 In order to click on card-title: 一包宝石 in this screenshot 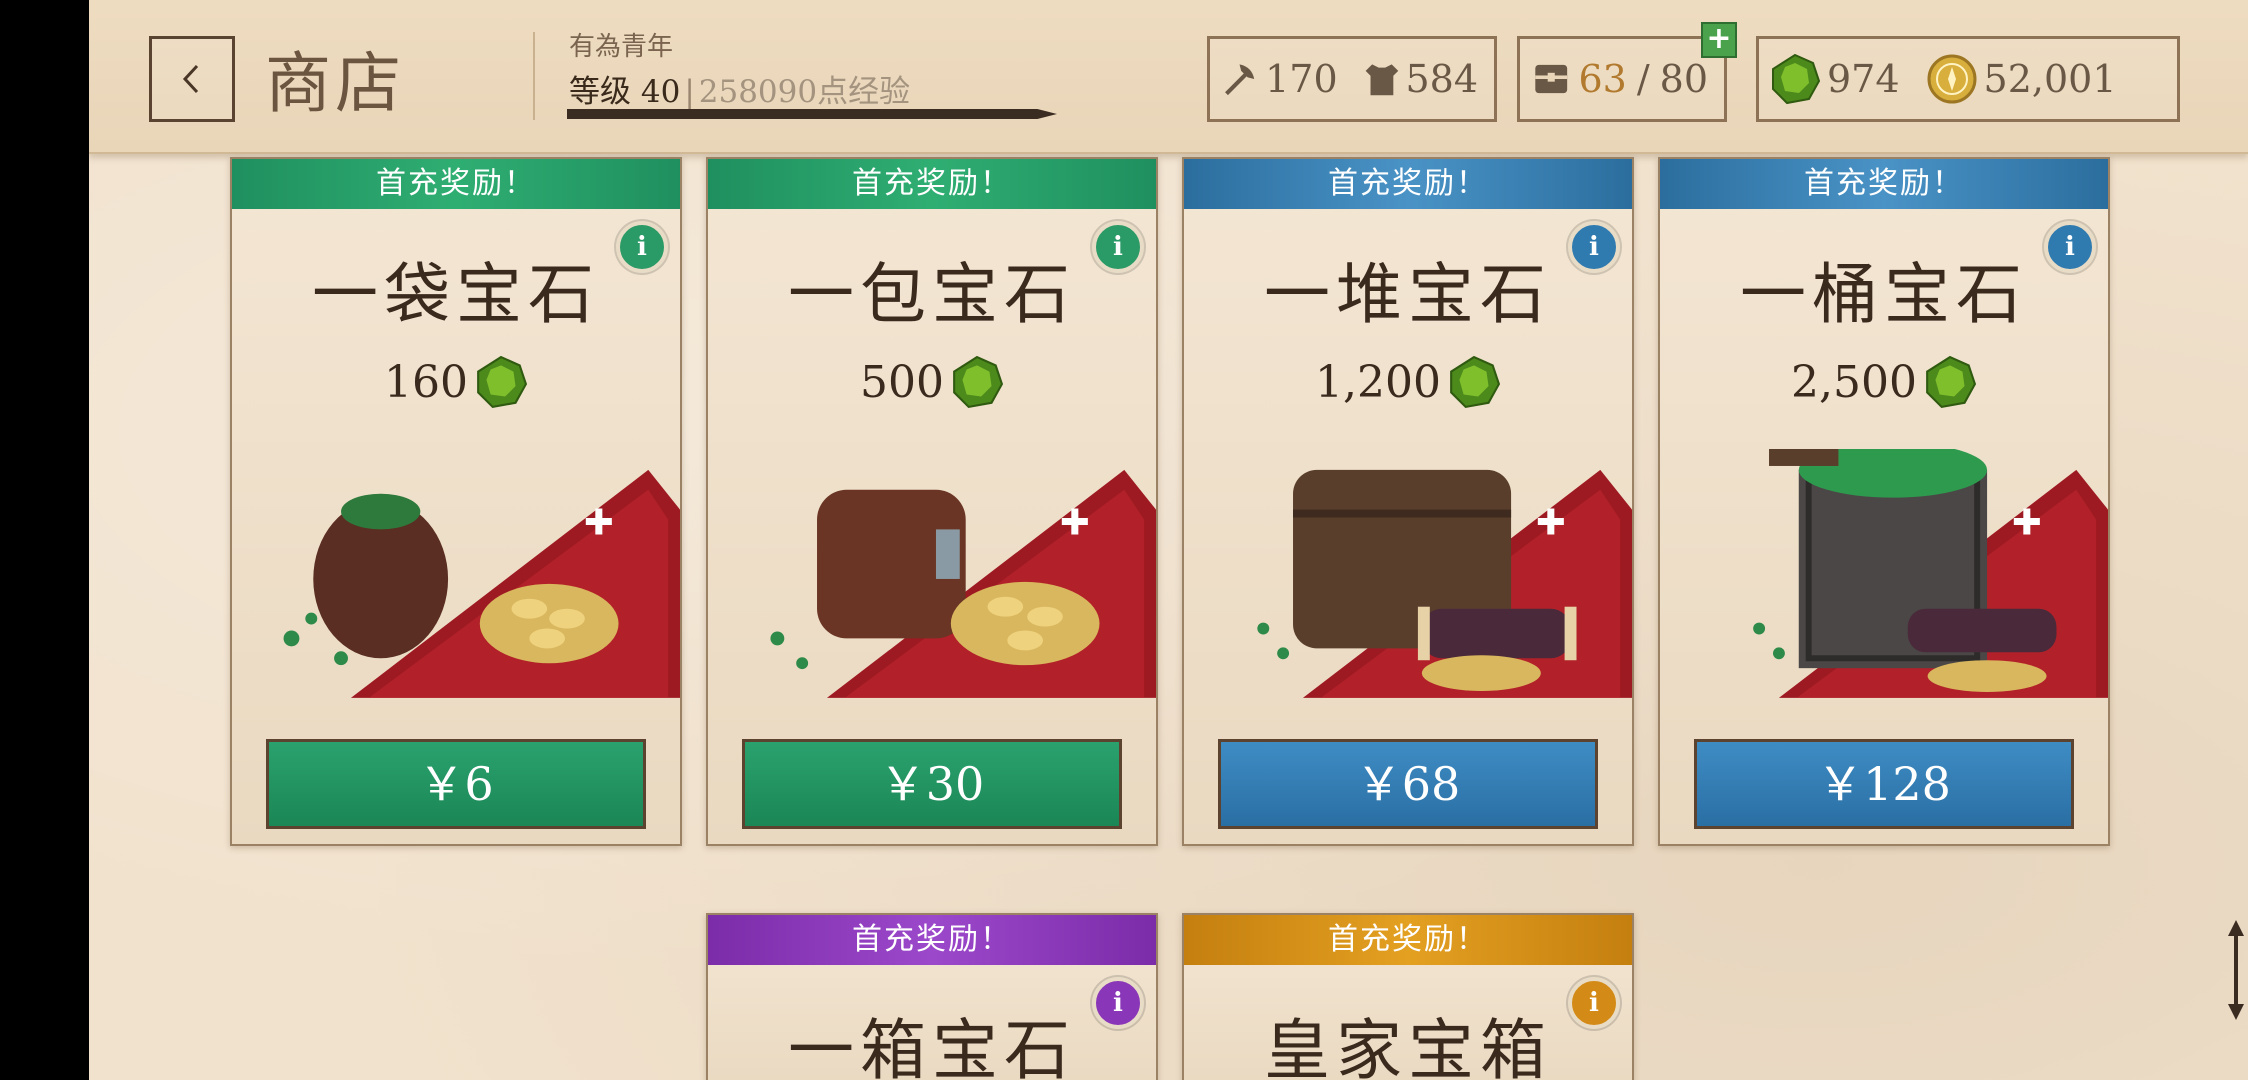, I will do `click(932, 294)`.